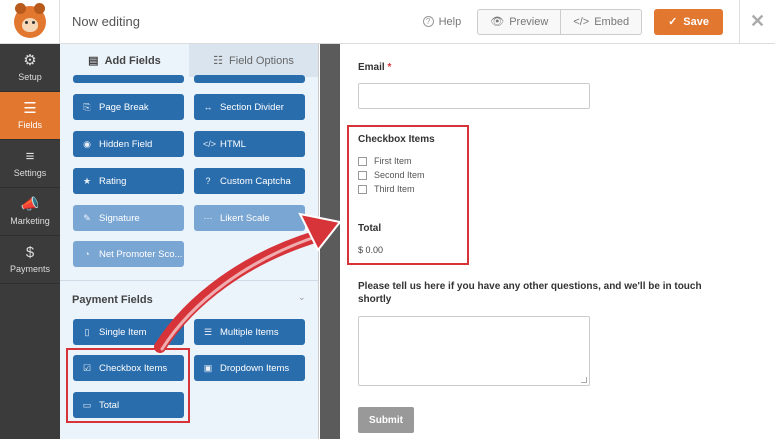 The height and width of the screenshot is (439, 775). I want to click on nav-item-setup: ⚙ Setup, so click(30, 68).